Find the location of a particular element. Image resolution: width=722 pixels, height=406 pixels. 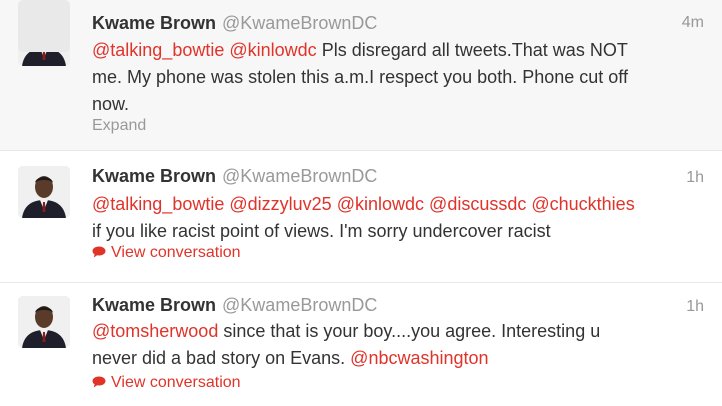

timestamp: 4m is located at coordinates (693, 23).